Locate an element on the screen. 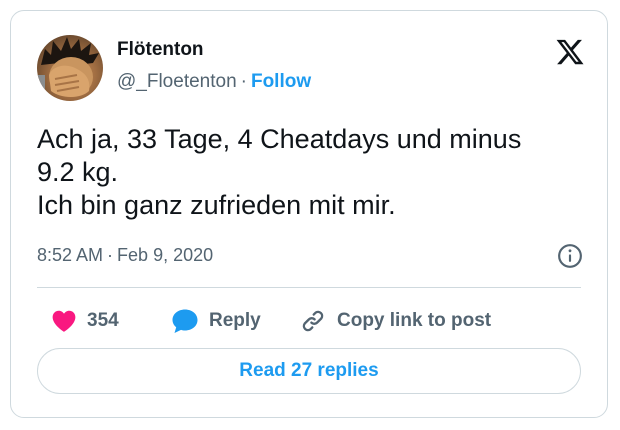 The width and height of the screenshot is (620, 430). x-logo-icon is located at coordinates (570, 52).